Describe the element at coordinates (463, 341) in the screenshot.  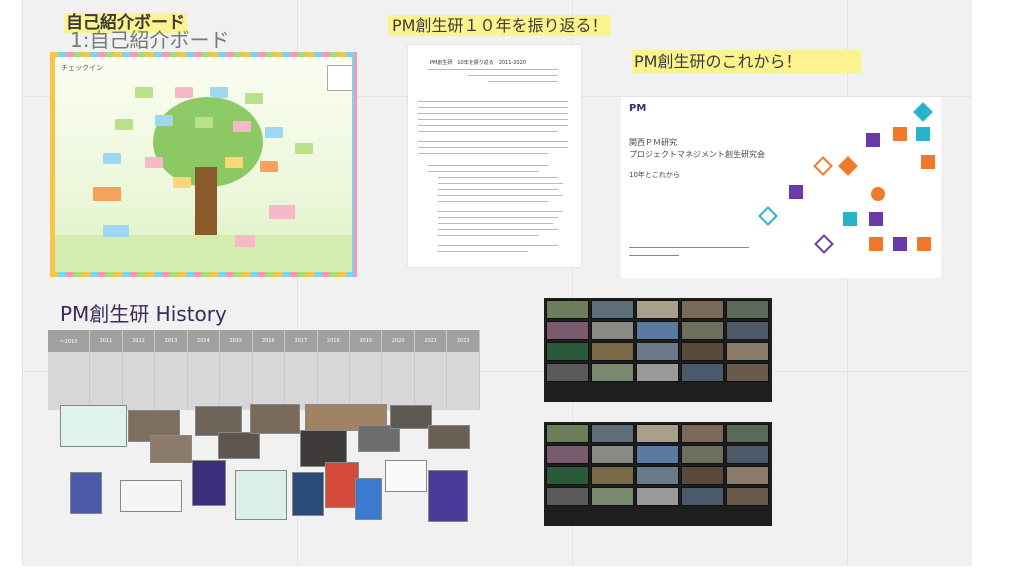
I see `history-year: 2022` at that location.